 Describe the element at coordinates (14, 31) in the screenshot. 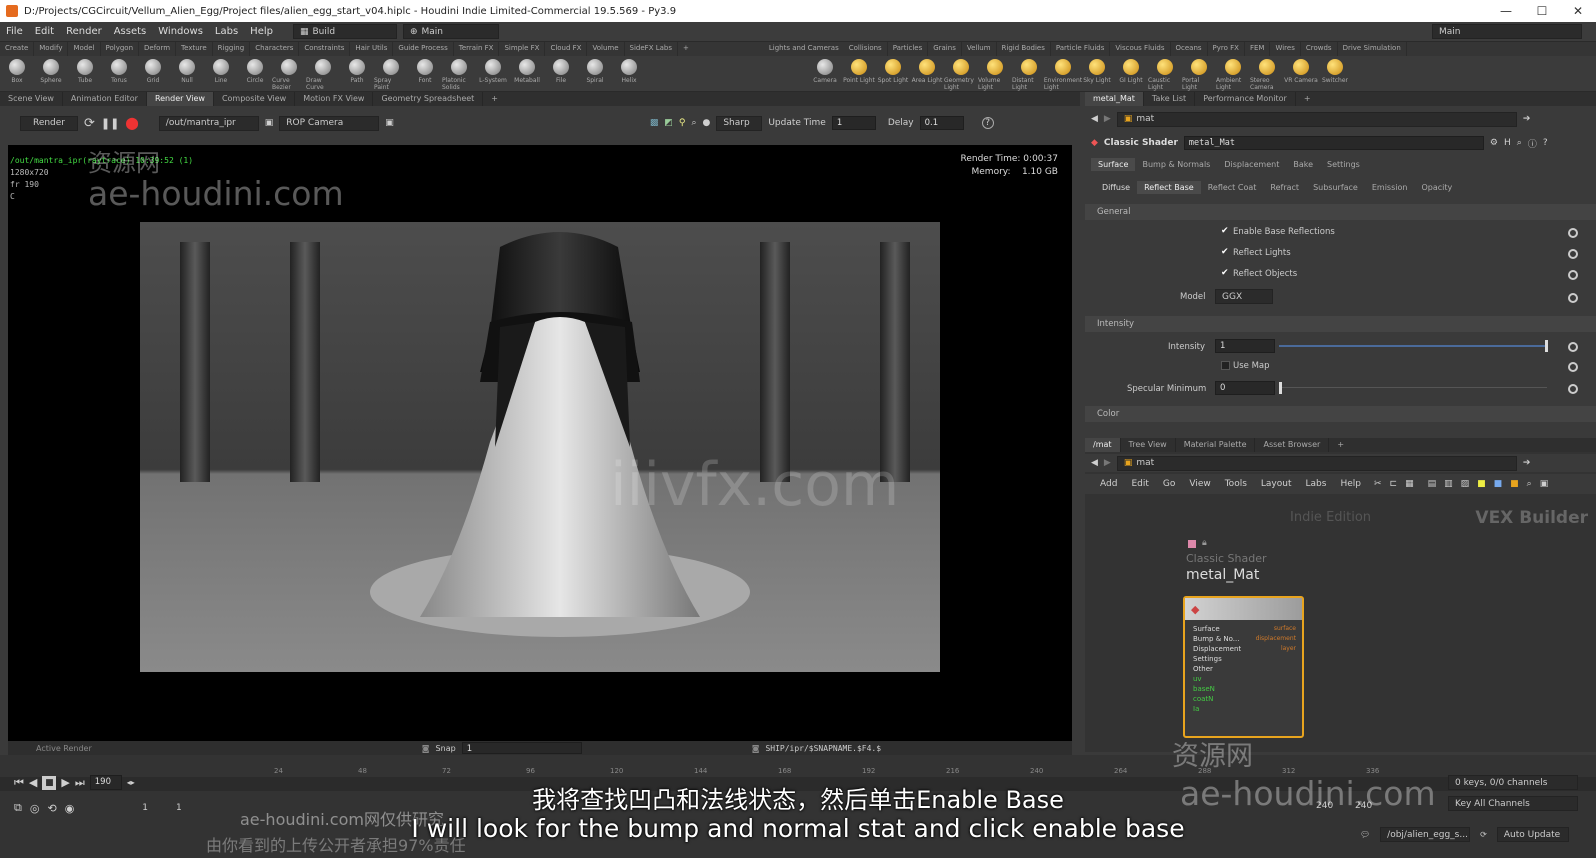

I see `menu-file: File` at that location.